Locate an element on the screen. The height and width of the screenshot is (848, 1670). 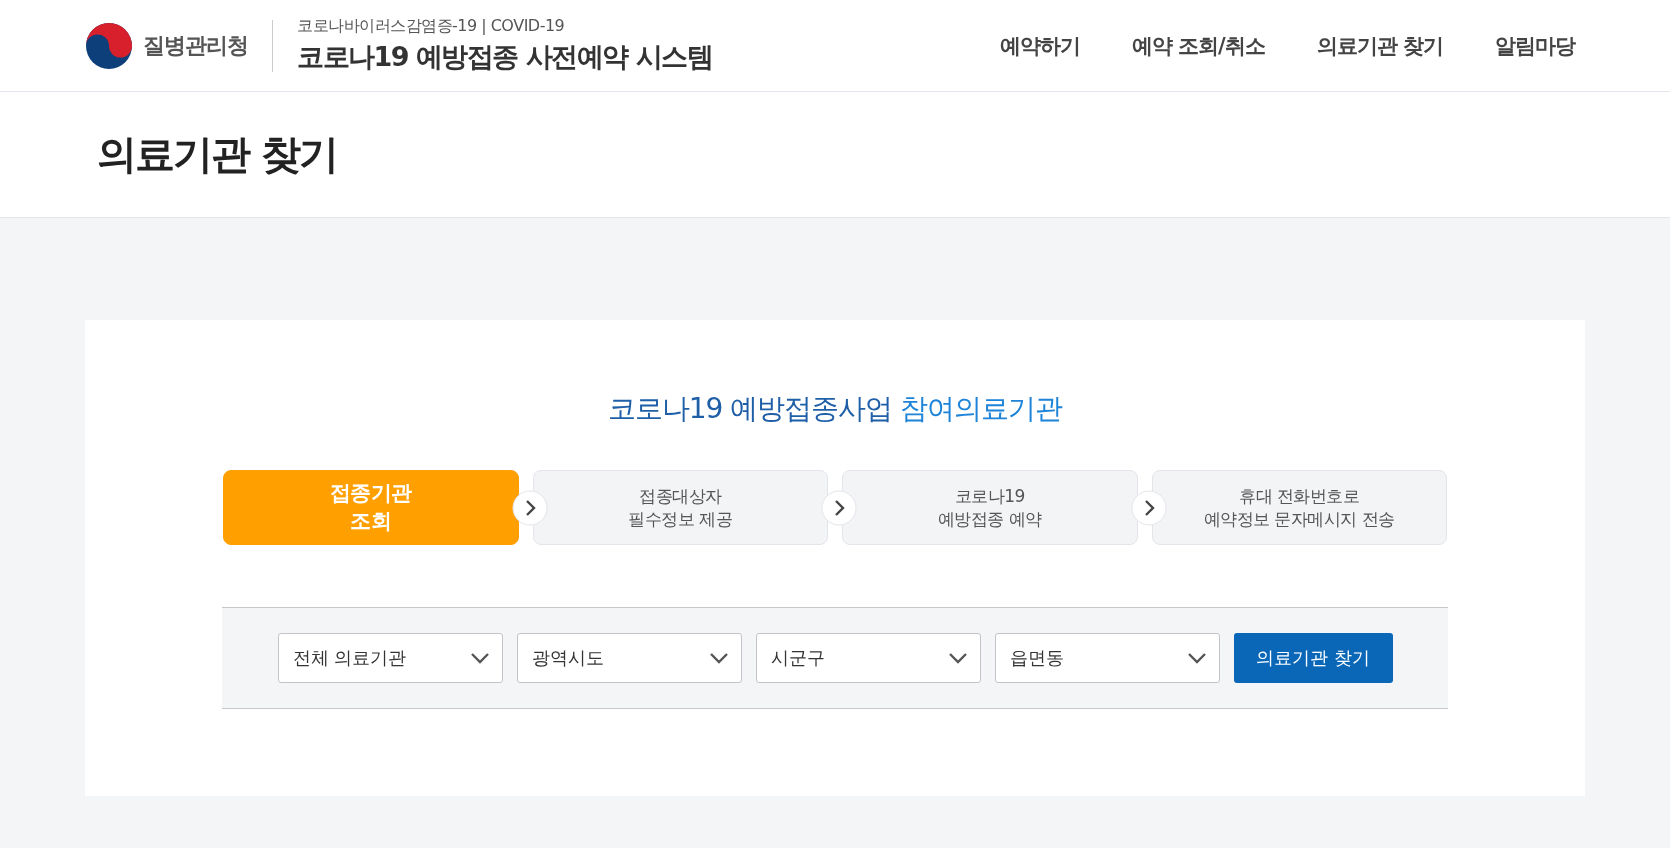
step-label: 예약정보 문자메시지 전송 is located at coordinates (1299, 518).